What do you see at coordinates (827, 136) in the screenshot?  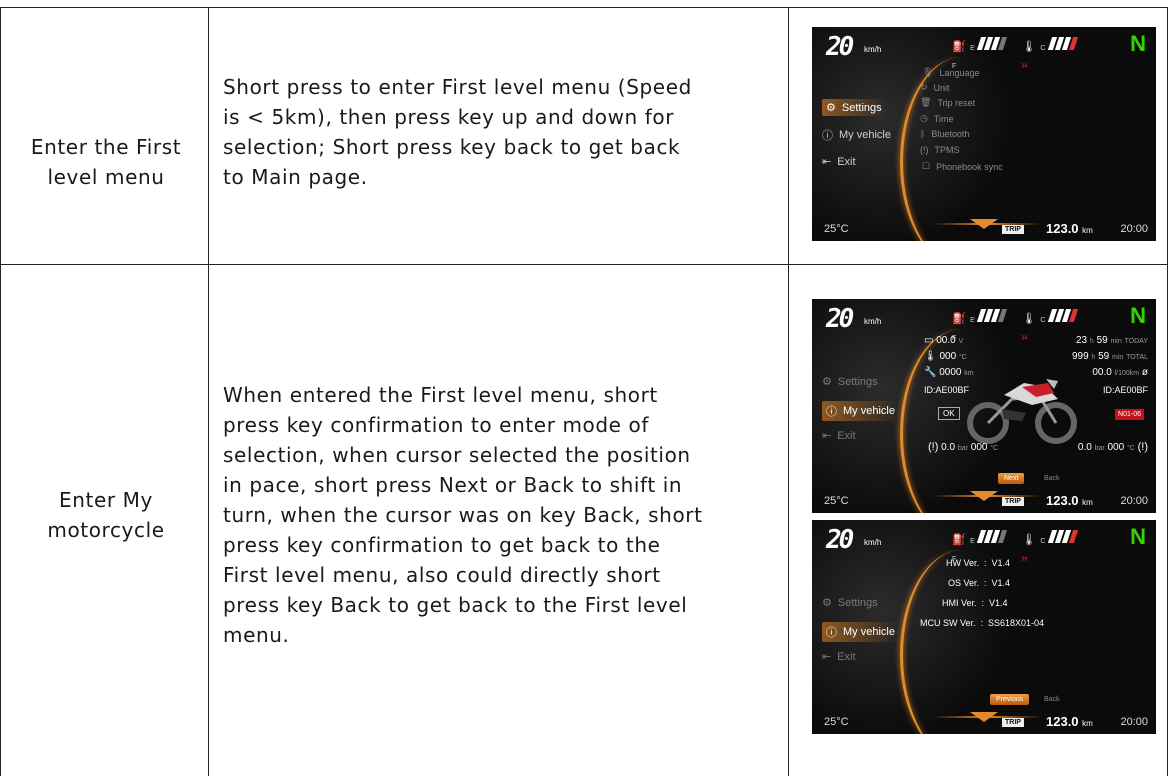 I see `info-icon: ⓘ` at bounding box center [827, 136].